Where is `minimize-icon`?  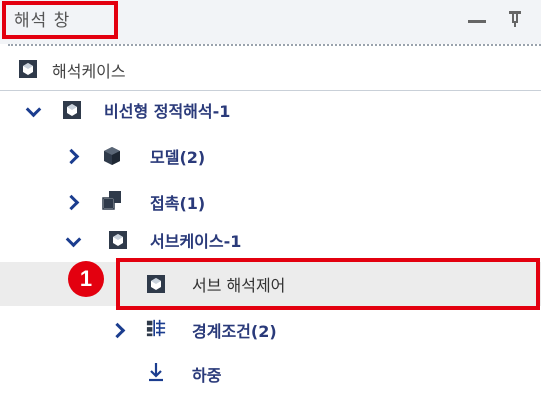 minimize-icon is located at coordinates (477, 19).